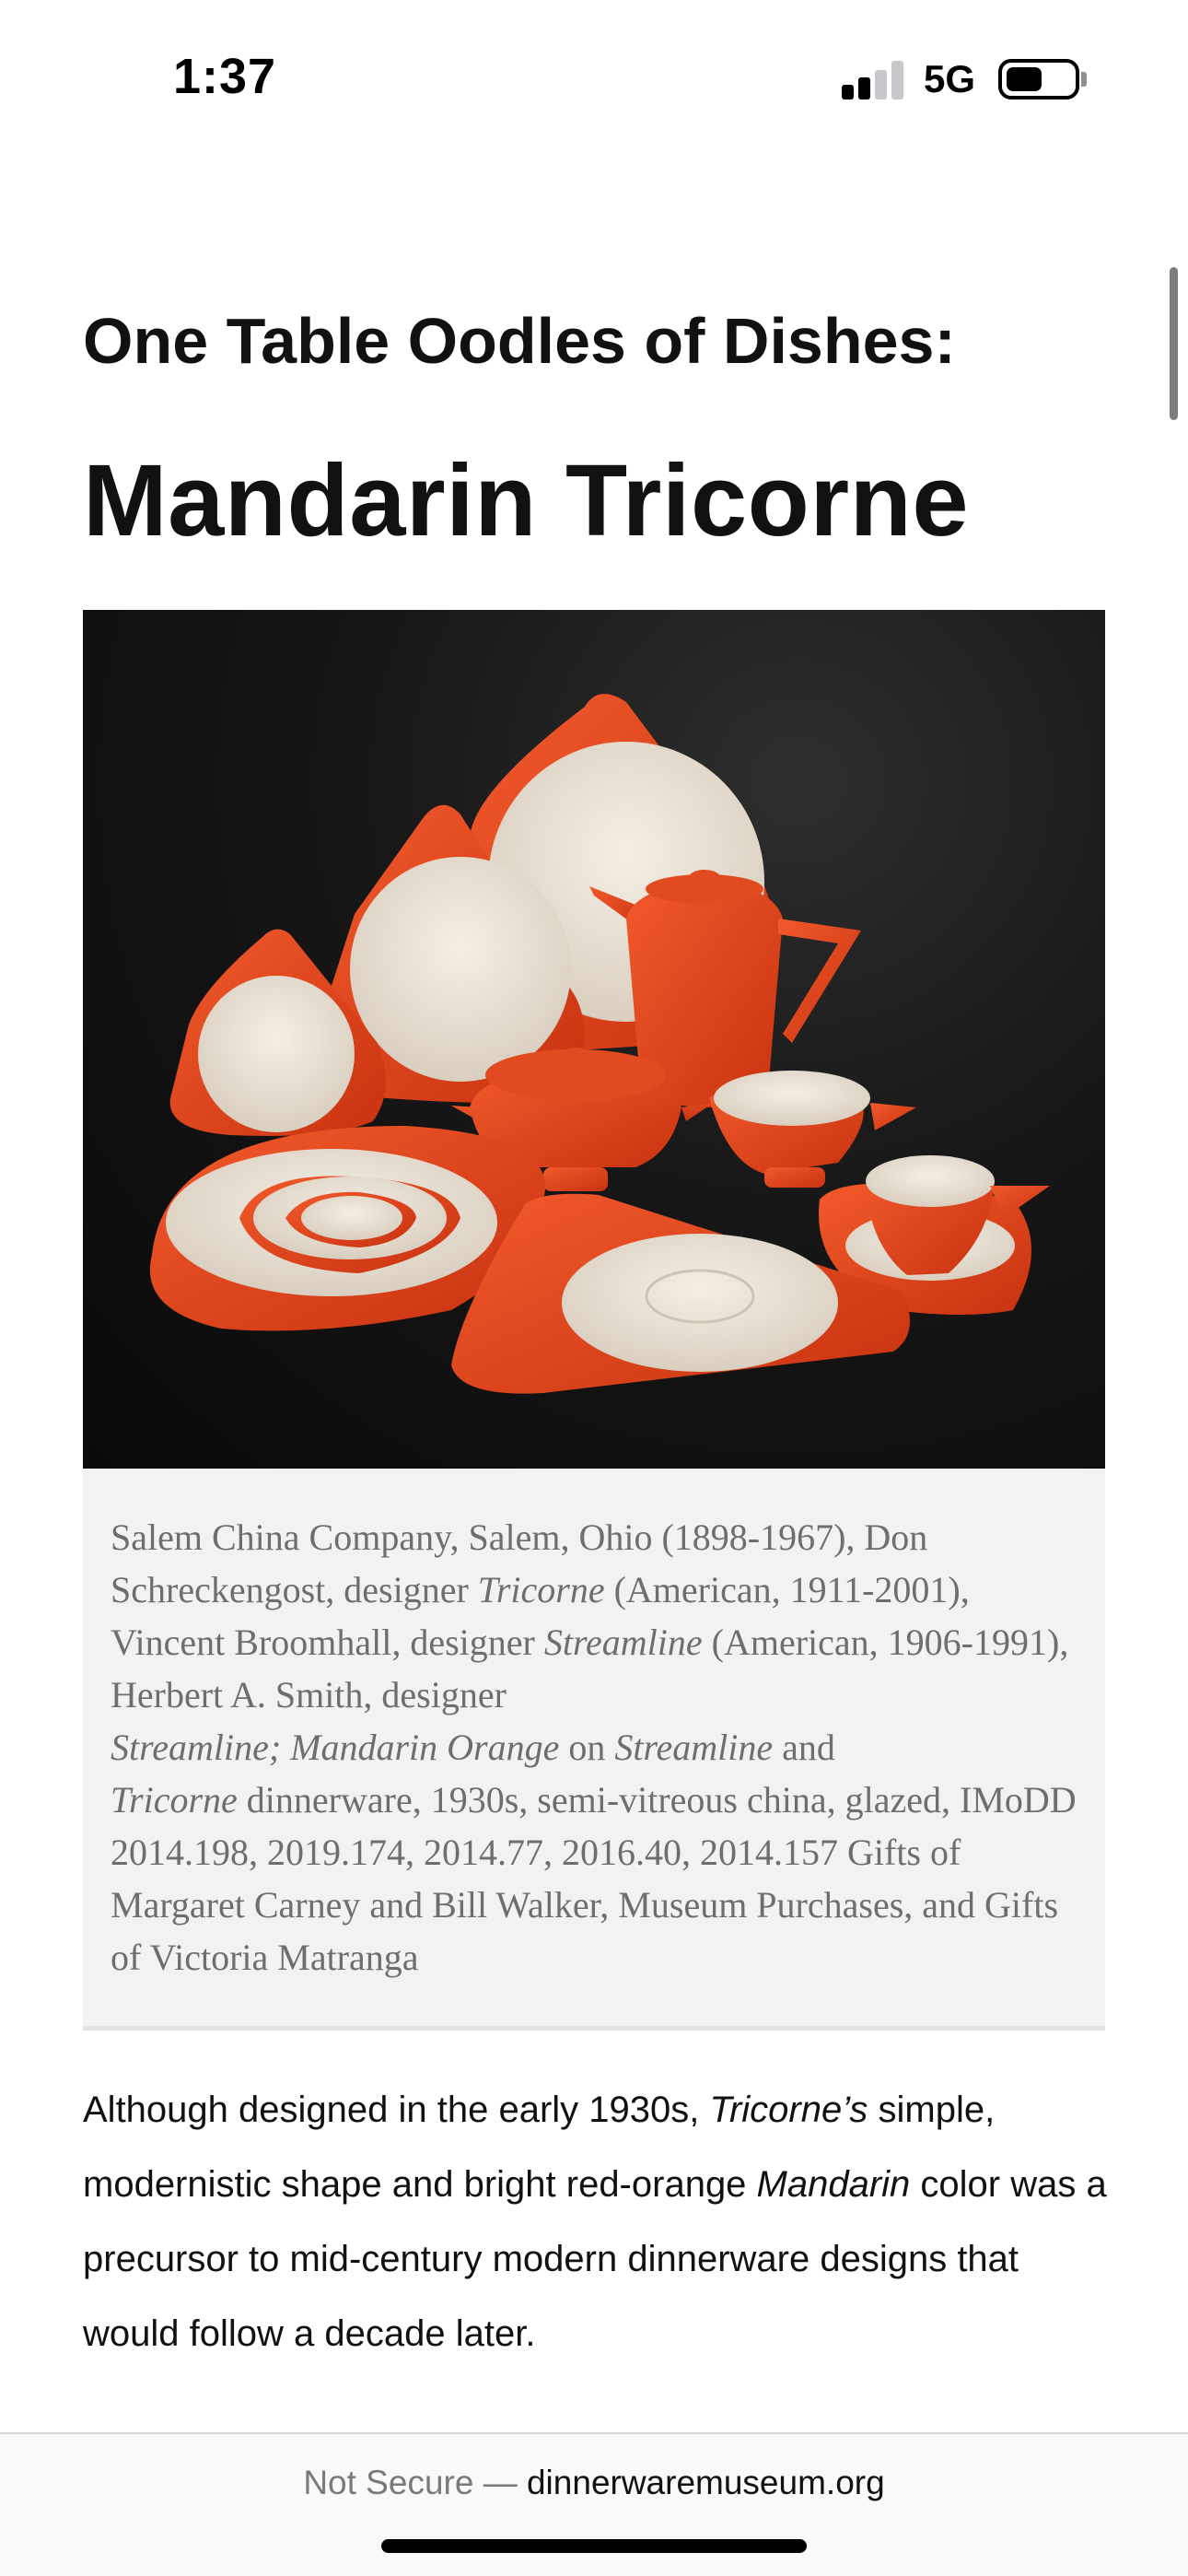 This screenshot has width=1188, height=2576. I want to click on article-title: Mandarin Tricorne, so click(526, 500).